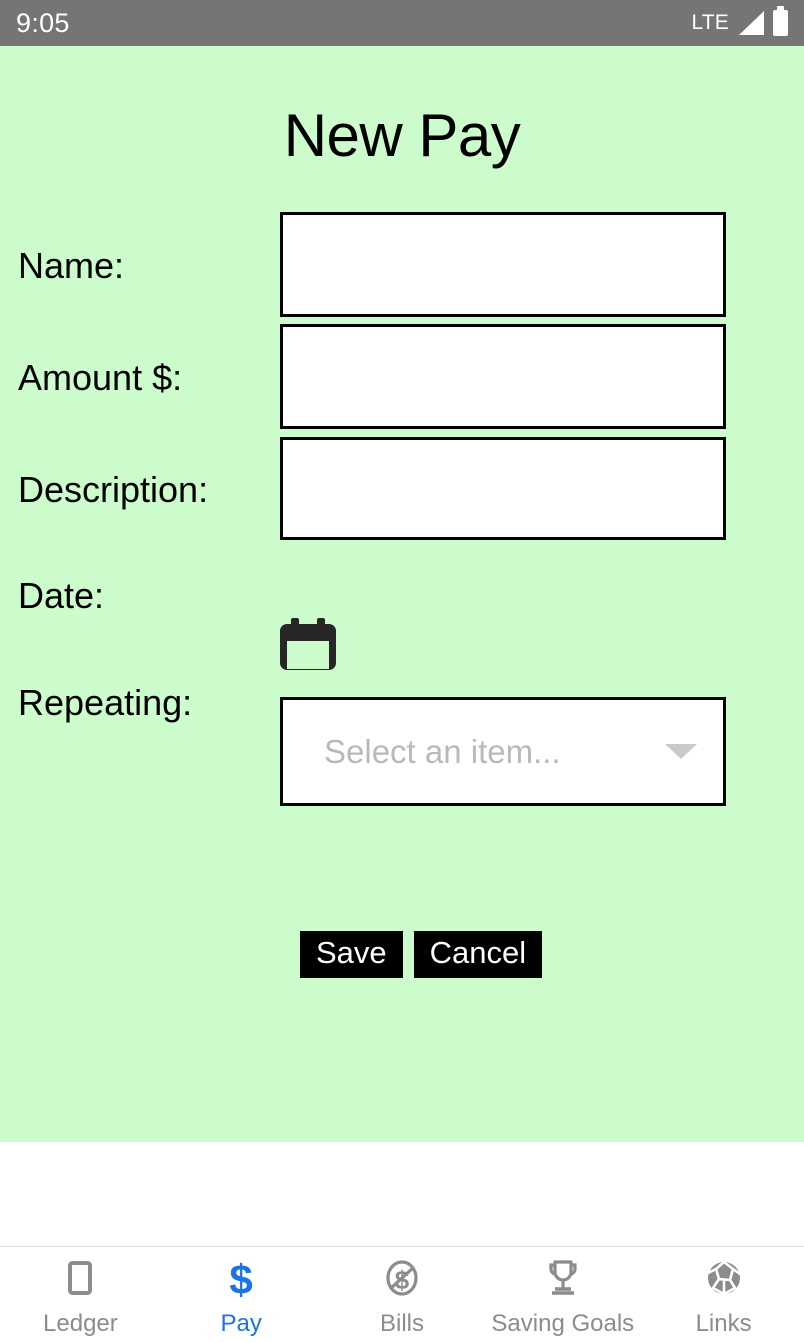 The height and width of the screenshot is (1342, 804). Describe the element at coordinates (105, 702) in the screenshot. I see `repeating-label: Repeating:` at that location.